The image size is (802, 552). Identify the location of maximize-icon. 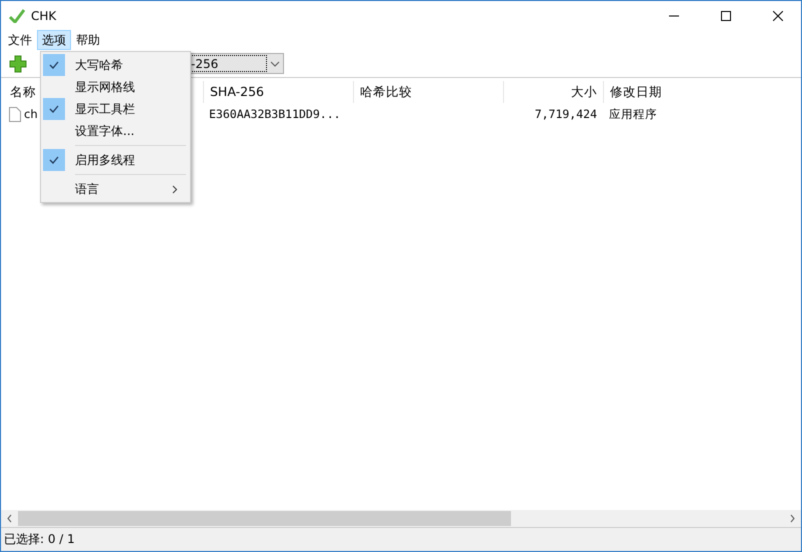
(726, 15).